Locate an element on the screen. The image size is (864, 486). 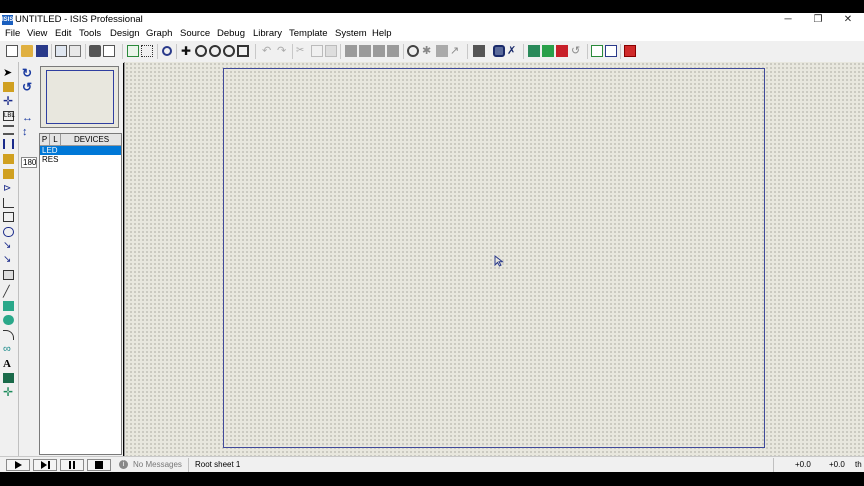
import-section-icon is located at coordinates (61, 51).